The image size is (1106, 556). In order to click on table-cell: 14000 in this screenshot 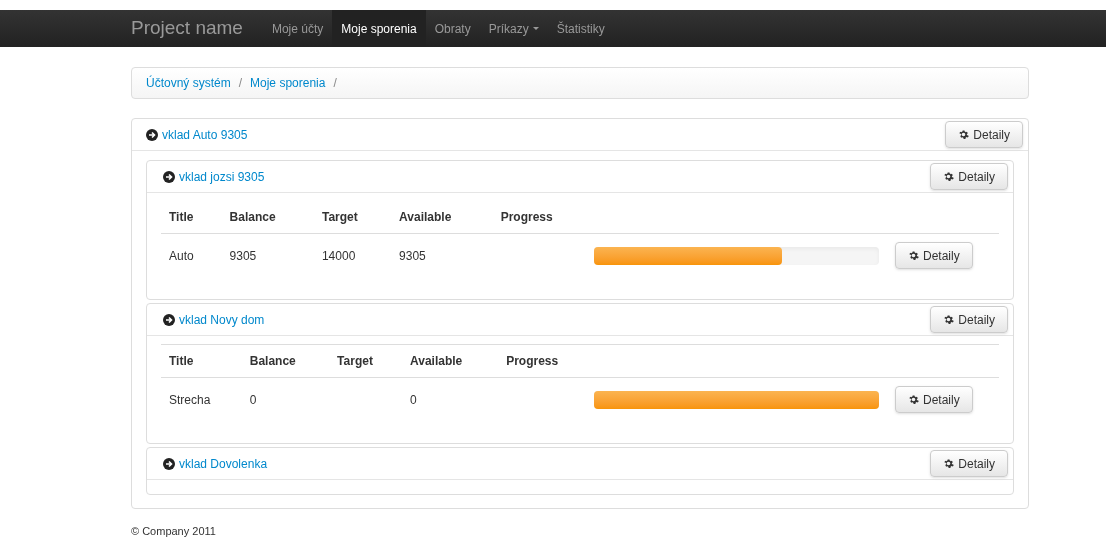, I will do `click(352, 255)`.